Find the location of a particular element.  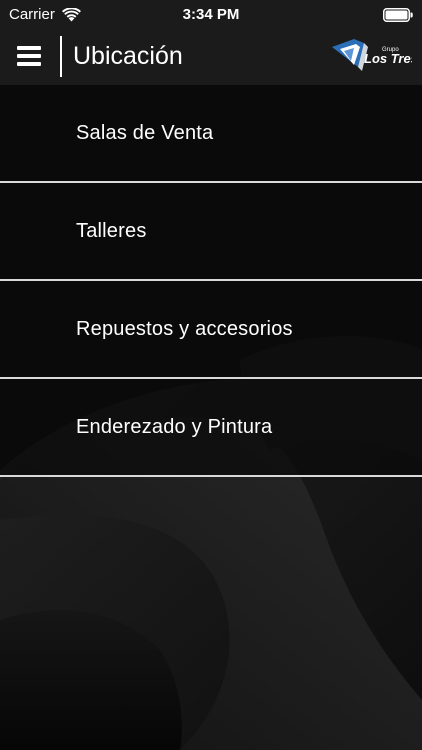

menu-item-label: Repuestos y accesorios is located at coordinates (184, 328).